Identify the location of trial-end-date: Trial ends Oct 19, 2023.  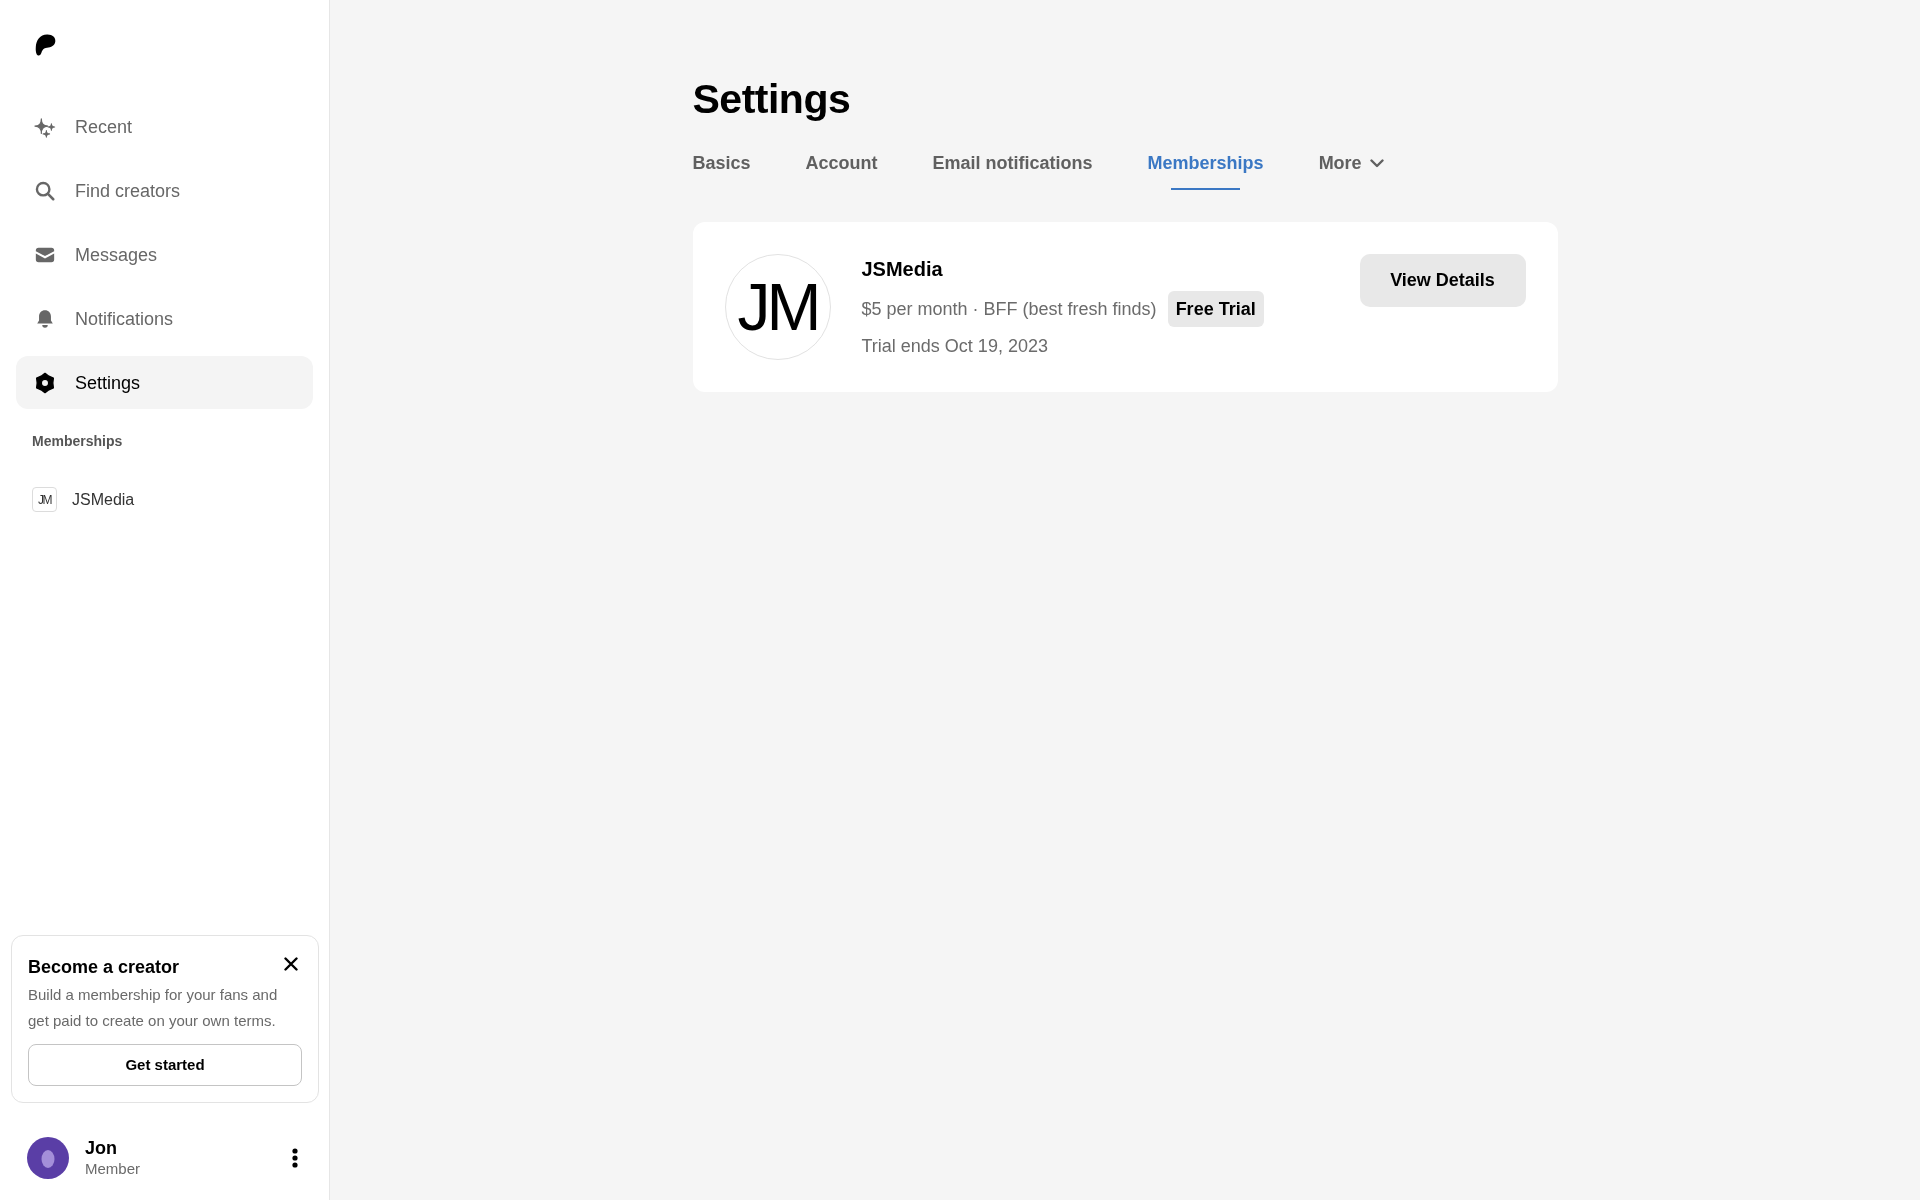
(955, 346).